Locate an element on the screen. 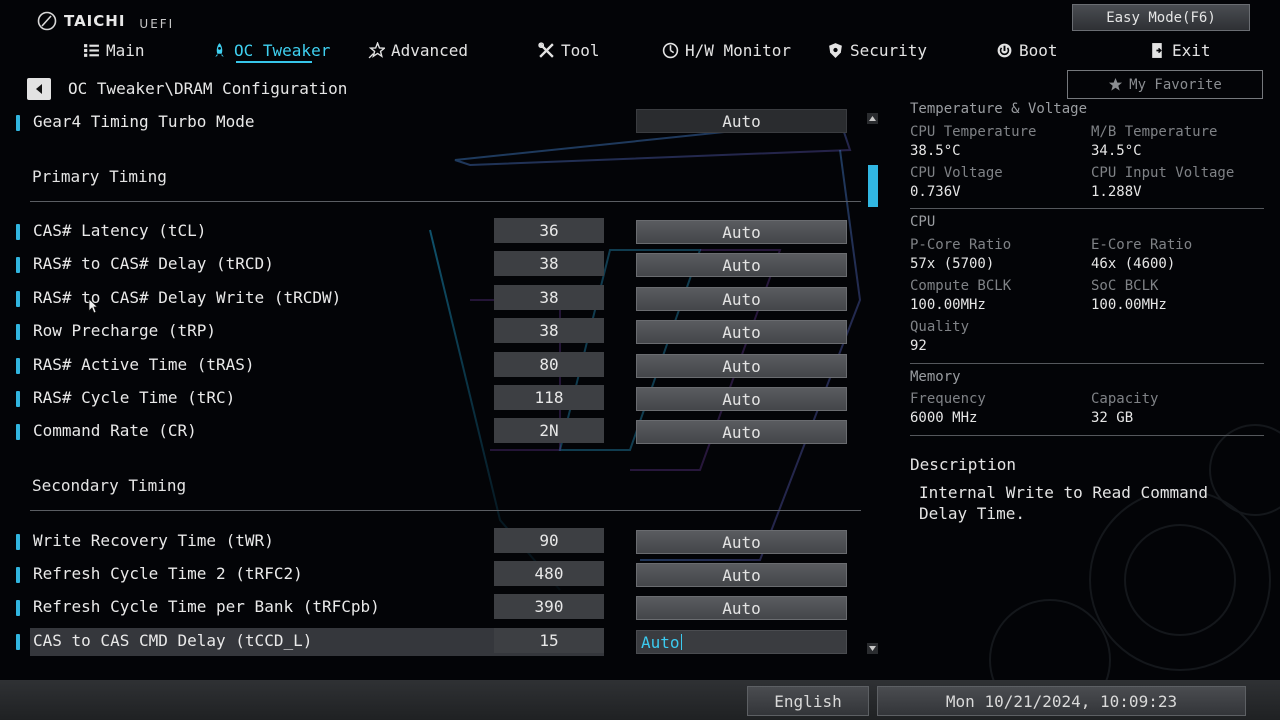 The width and height of the screenshot is (1280, 720). setting-current-value: 2N is located at coordinates (549, 430).